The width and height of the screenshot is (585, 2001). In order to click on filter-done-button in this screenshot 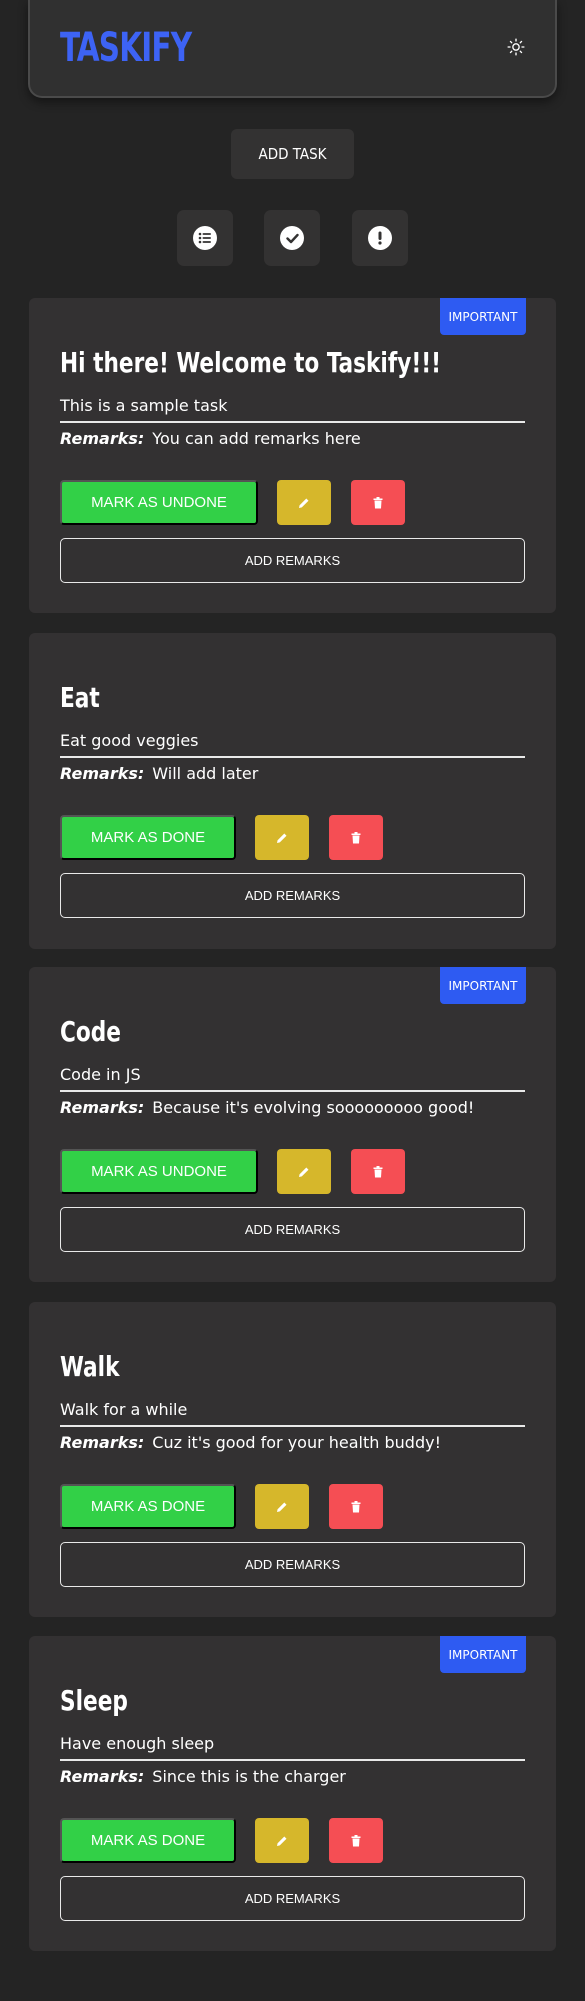, I will do `click(292, 238)`.